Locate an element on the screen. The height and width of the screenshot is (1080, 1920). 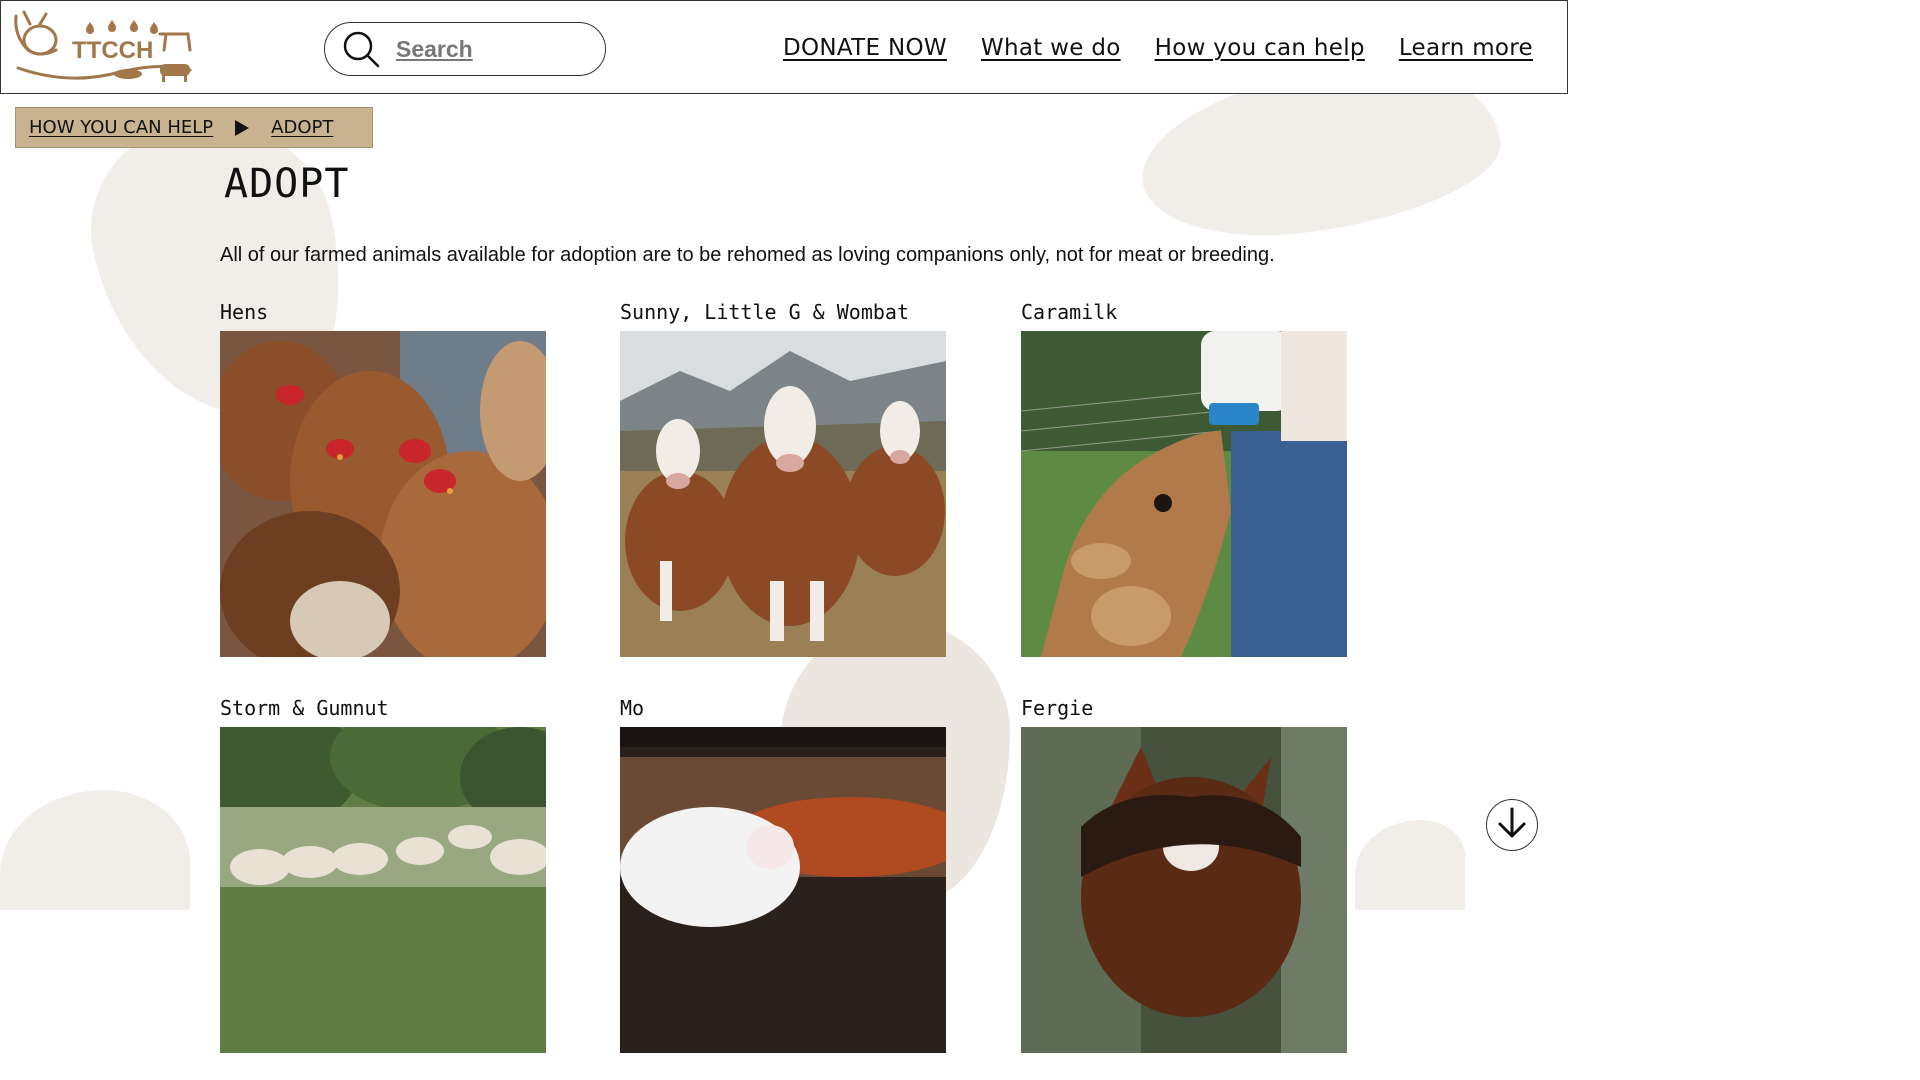
nav-learn-more: Learn more is located at coordinates (1466, 48).